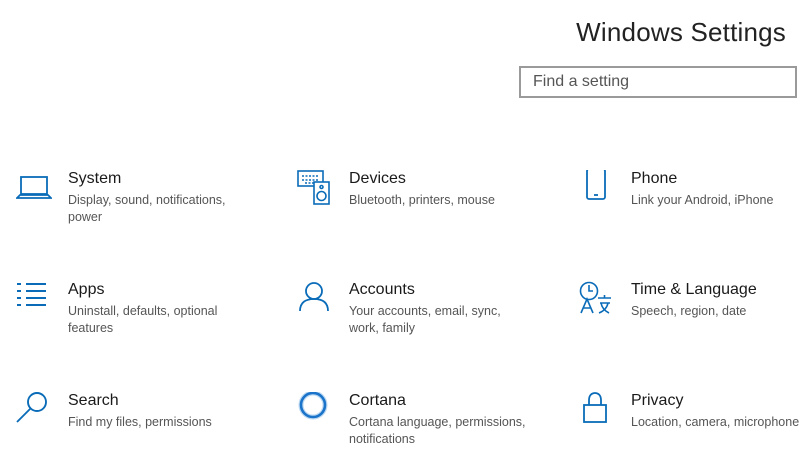  Describe the element at coordinates (34, 410) in the screenshot. I see `magnifier-icon` at that location.